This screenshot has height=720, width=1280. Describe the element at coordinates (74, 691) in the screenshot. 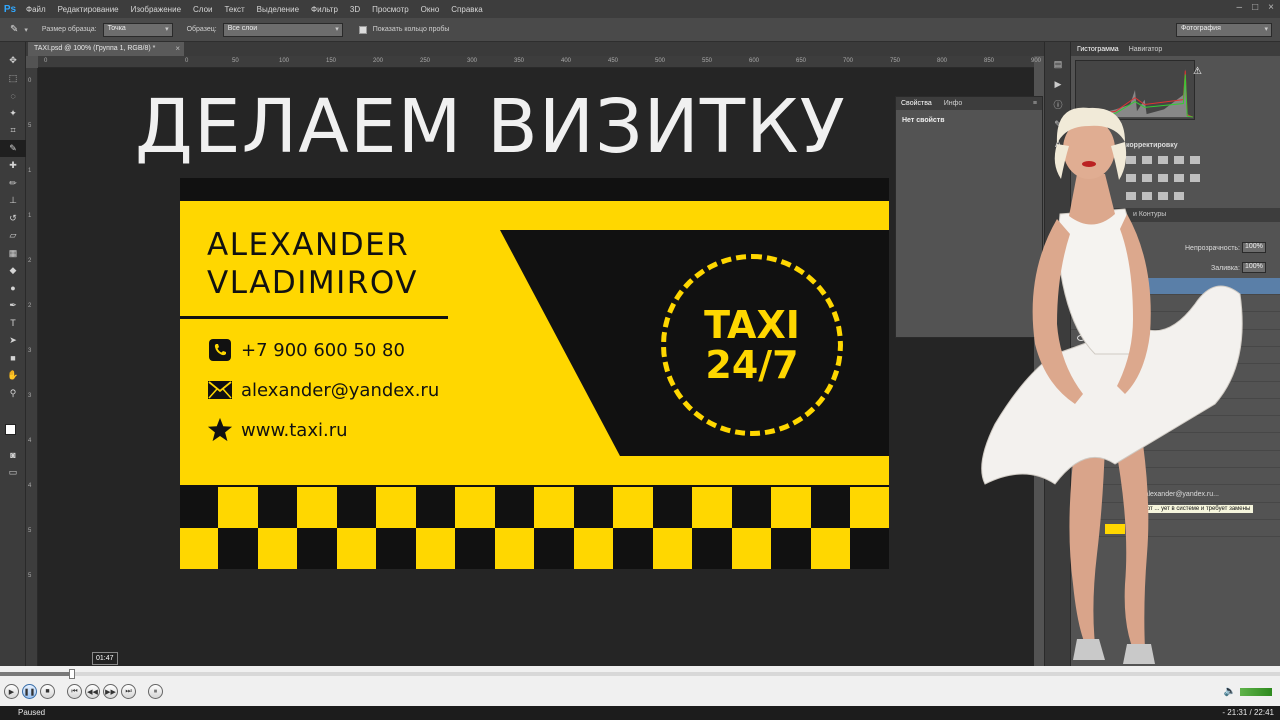

I see `previous-icon: ⏮` at that location.